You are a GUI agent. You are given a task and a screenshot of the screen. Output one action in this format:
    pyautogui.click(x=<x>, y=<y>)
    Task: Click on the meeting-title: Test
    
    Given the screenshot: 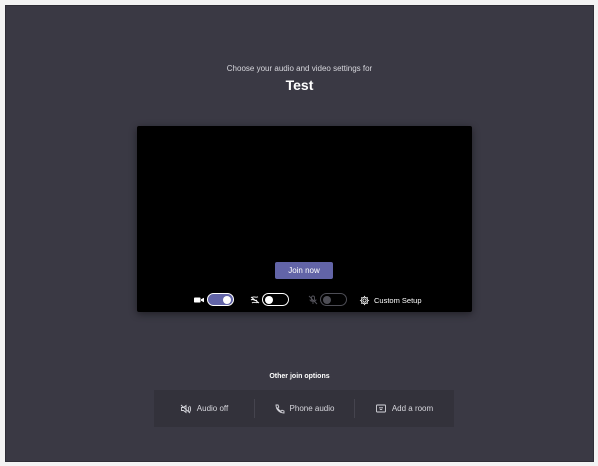 What is the action you would take?
    pyautogui.click(x=299, y=85)
    